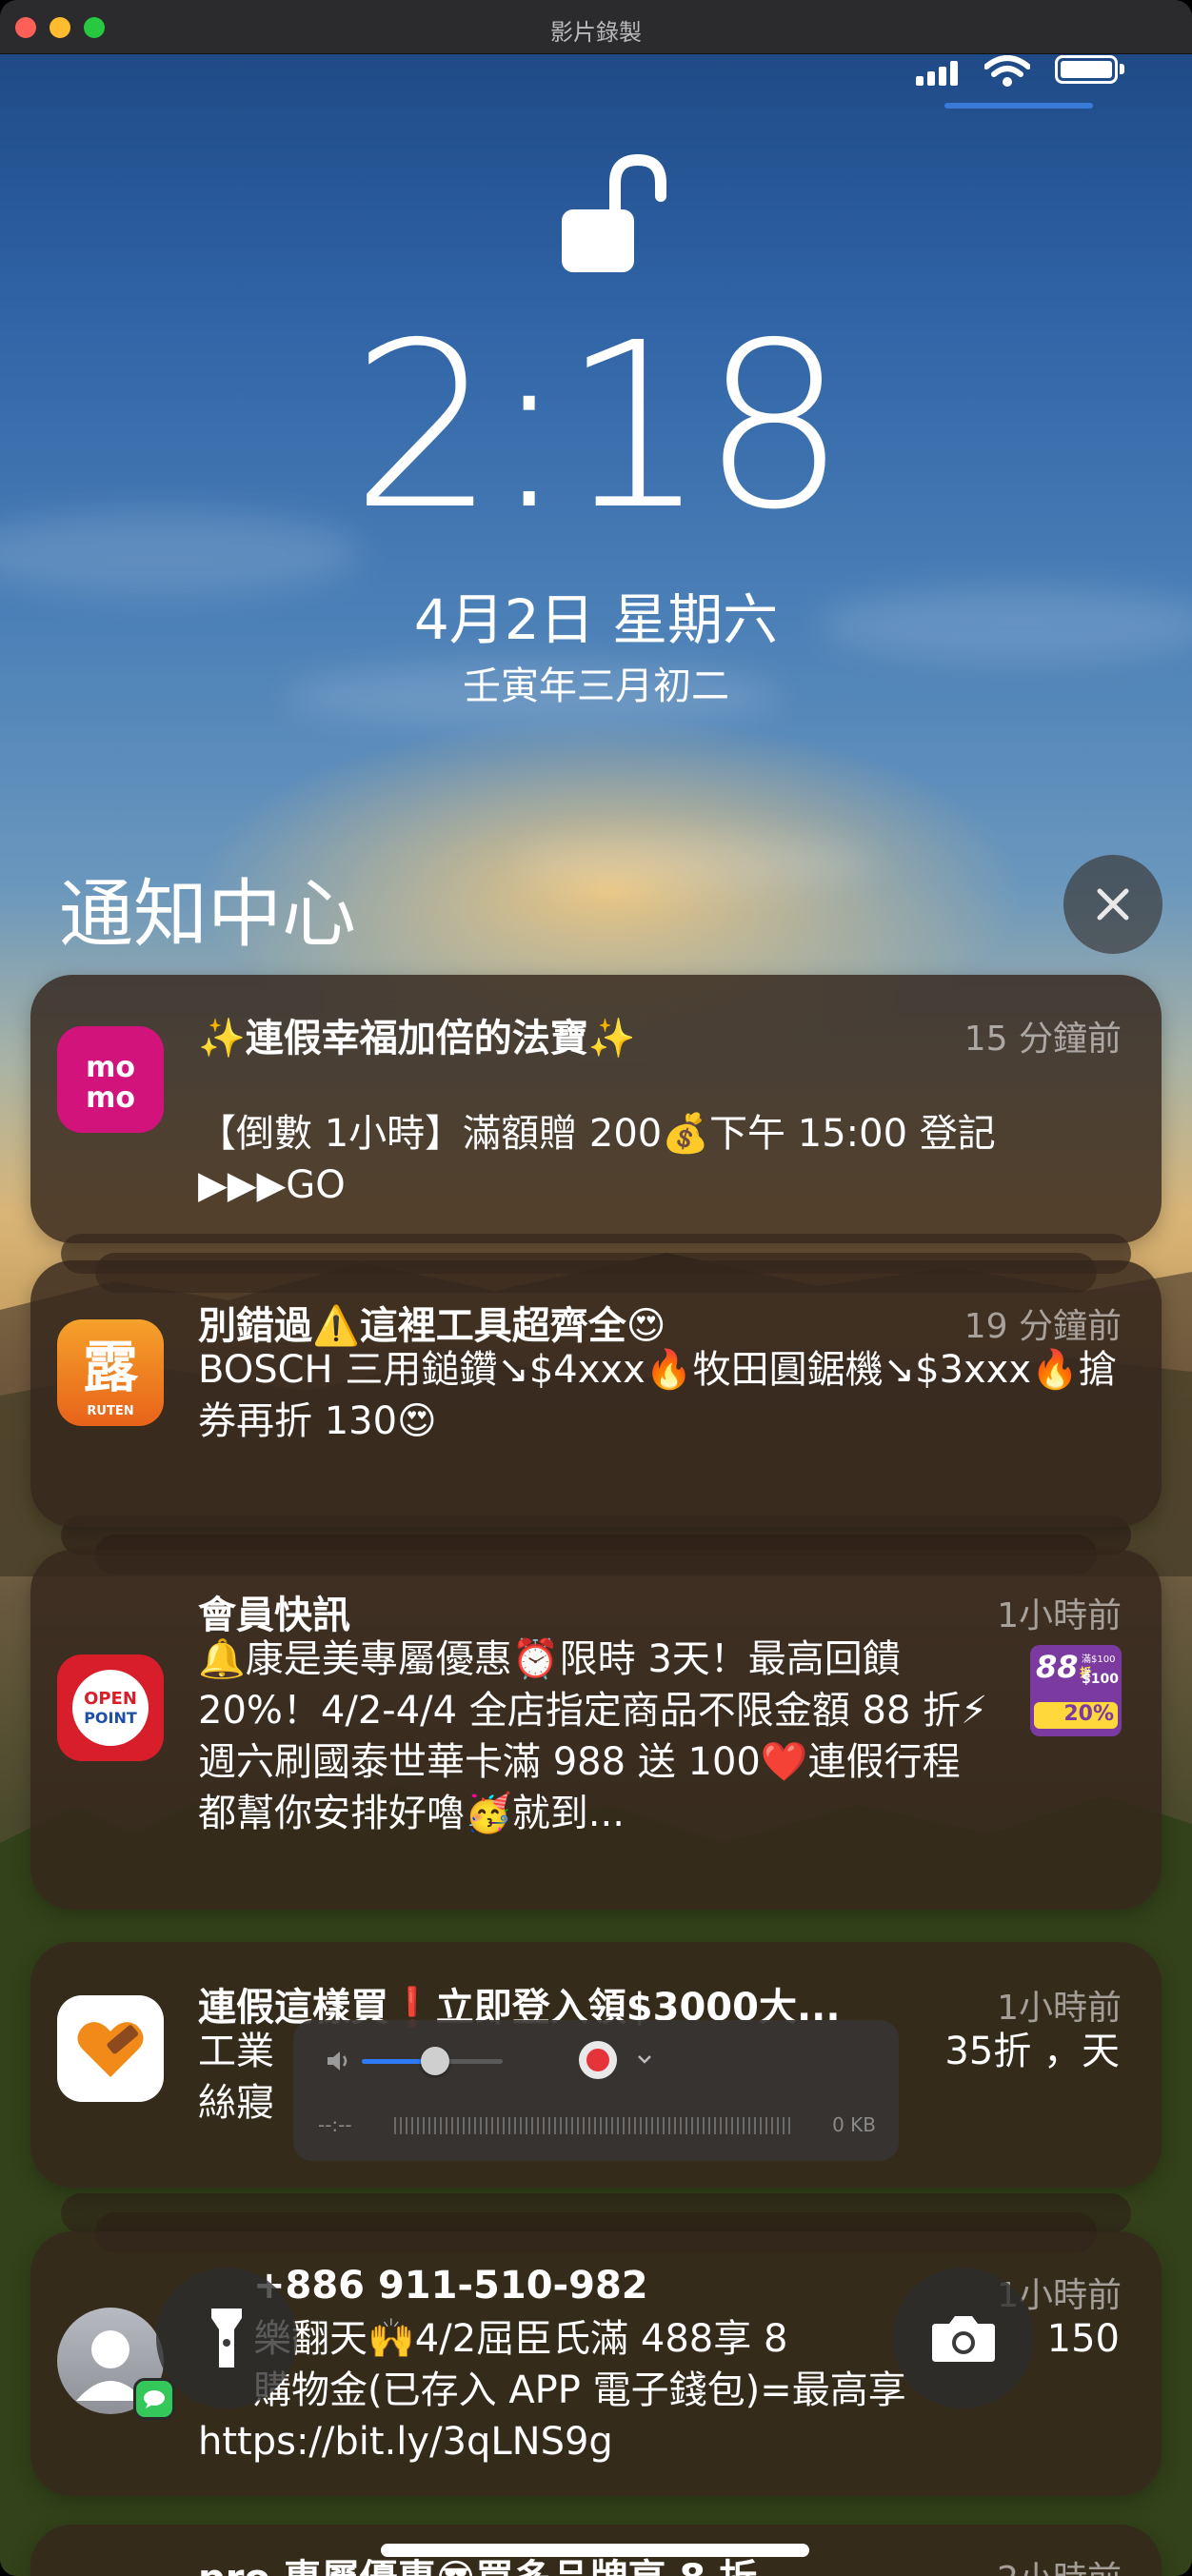 The image size is (1192, 2576). What do you see at coordinates (154, 2399) in the screenshot?
I see `messages-badge-icon` at bounding box center [154, 2399].